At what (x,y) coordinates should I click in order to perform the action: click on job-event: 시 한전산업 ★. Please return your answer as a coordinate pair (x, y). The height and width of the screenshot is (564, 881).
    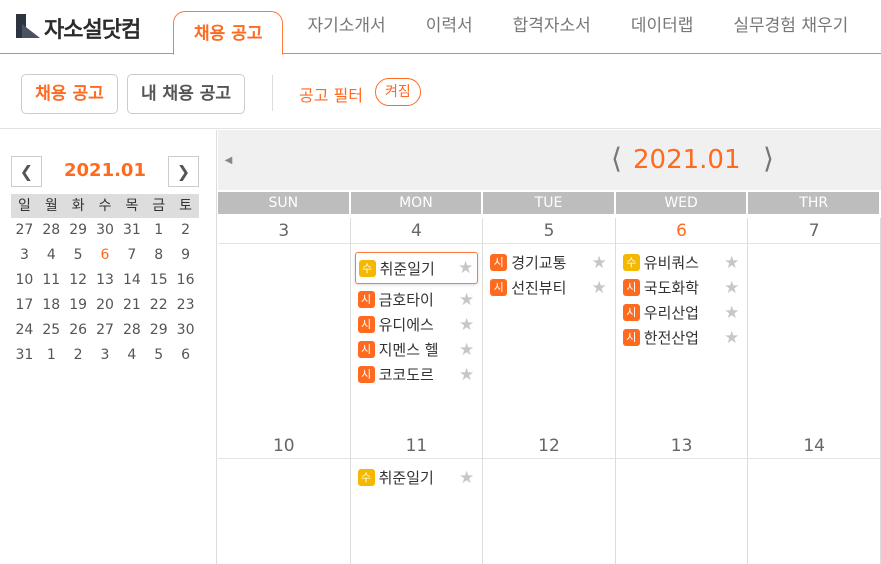
    Looking at the image, I should click on (682, 337).